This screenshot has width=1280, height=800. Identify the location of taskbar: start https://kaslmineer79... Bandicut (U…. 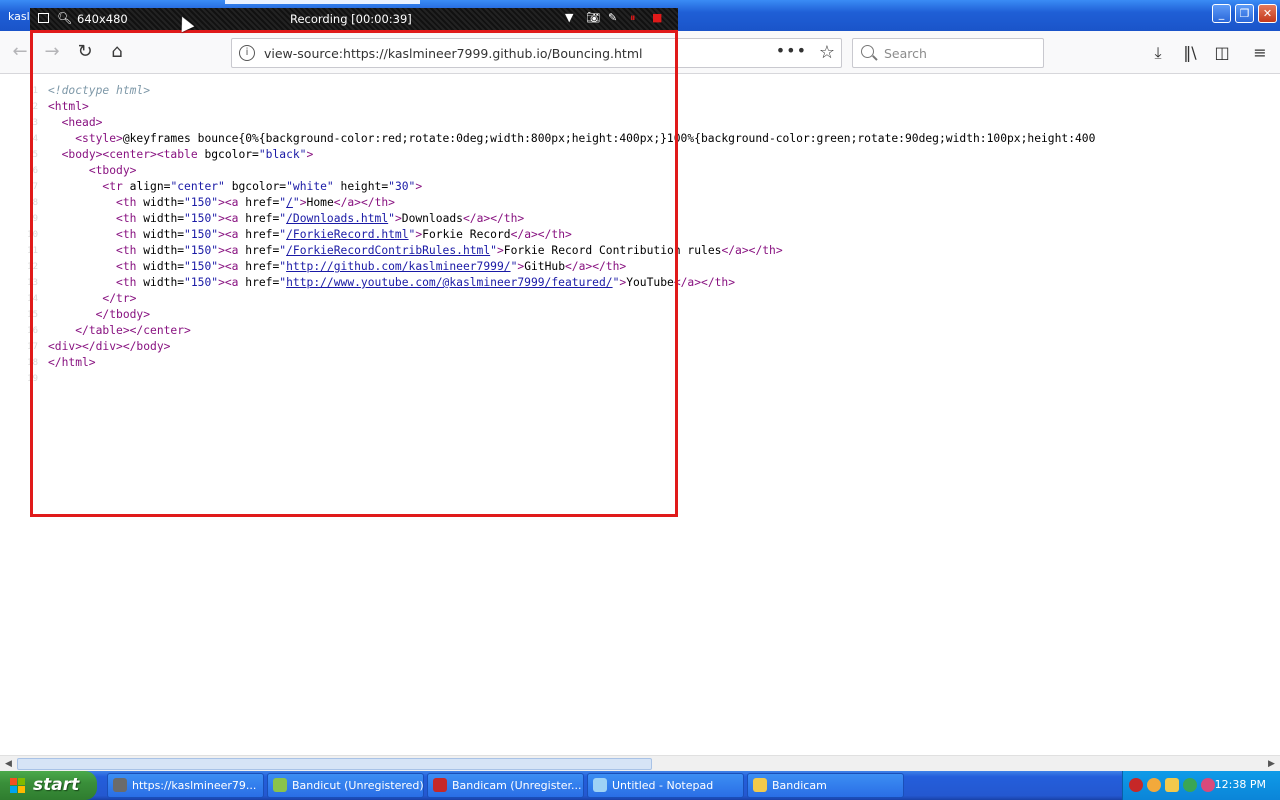
(640, 785).